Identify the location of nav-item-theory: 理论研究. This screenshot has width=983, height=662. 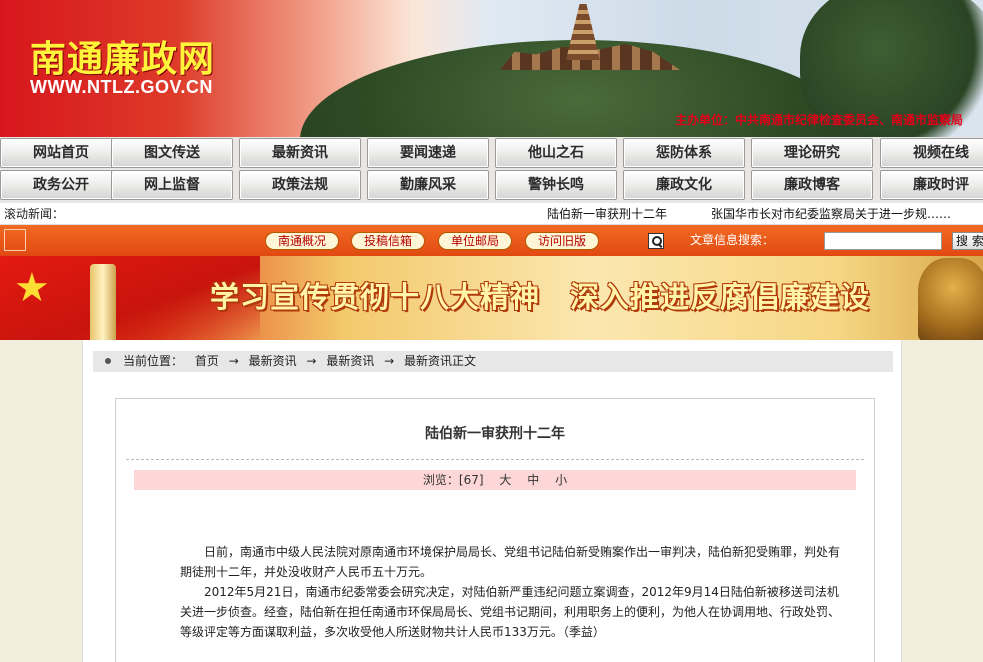
(812, 153).